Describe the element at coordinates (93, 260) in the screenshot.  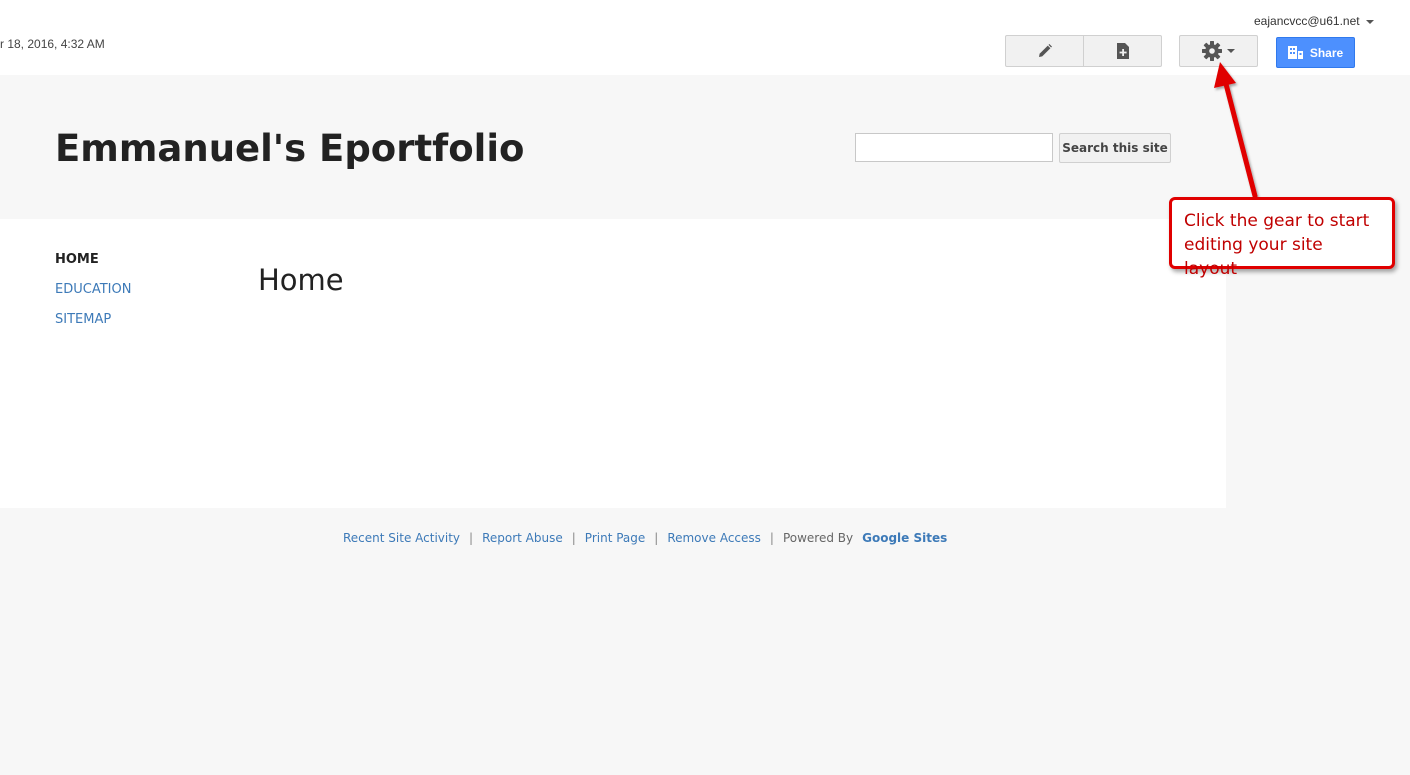
I see `nav-item-home: HOME` at that location.